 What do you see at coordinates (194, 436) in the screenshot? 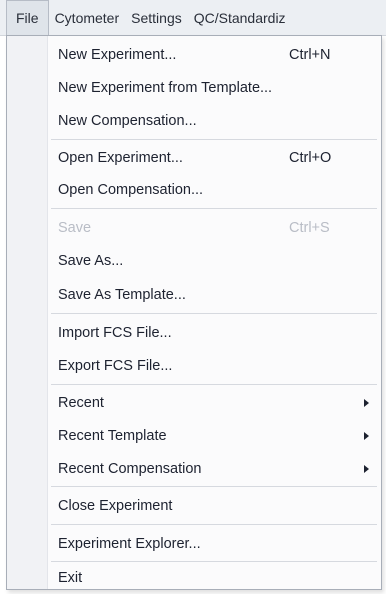
I see `menu-item-recent-template: Recent Template` at bounding box center [194, 436].